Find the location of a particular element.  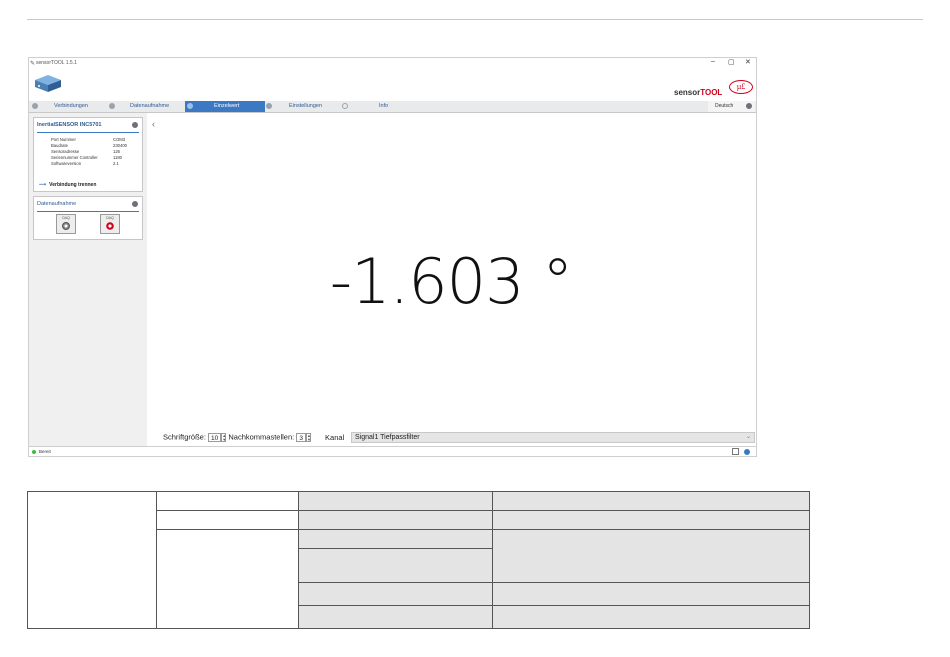

channel-value: Signal1 Tiefpassfilter is located at coordinates (387, 437).